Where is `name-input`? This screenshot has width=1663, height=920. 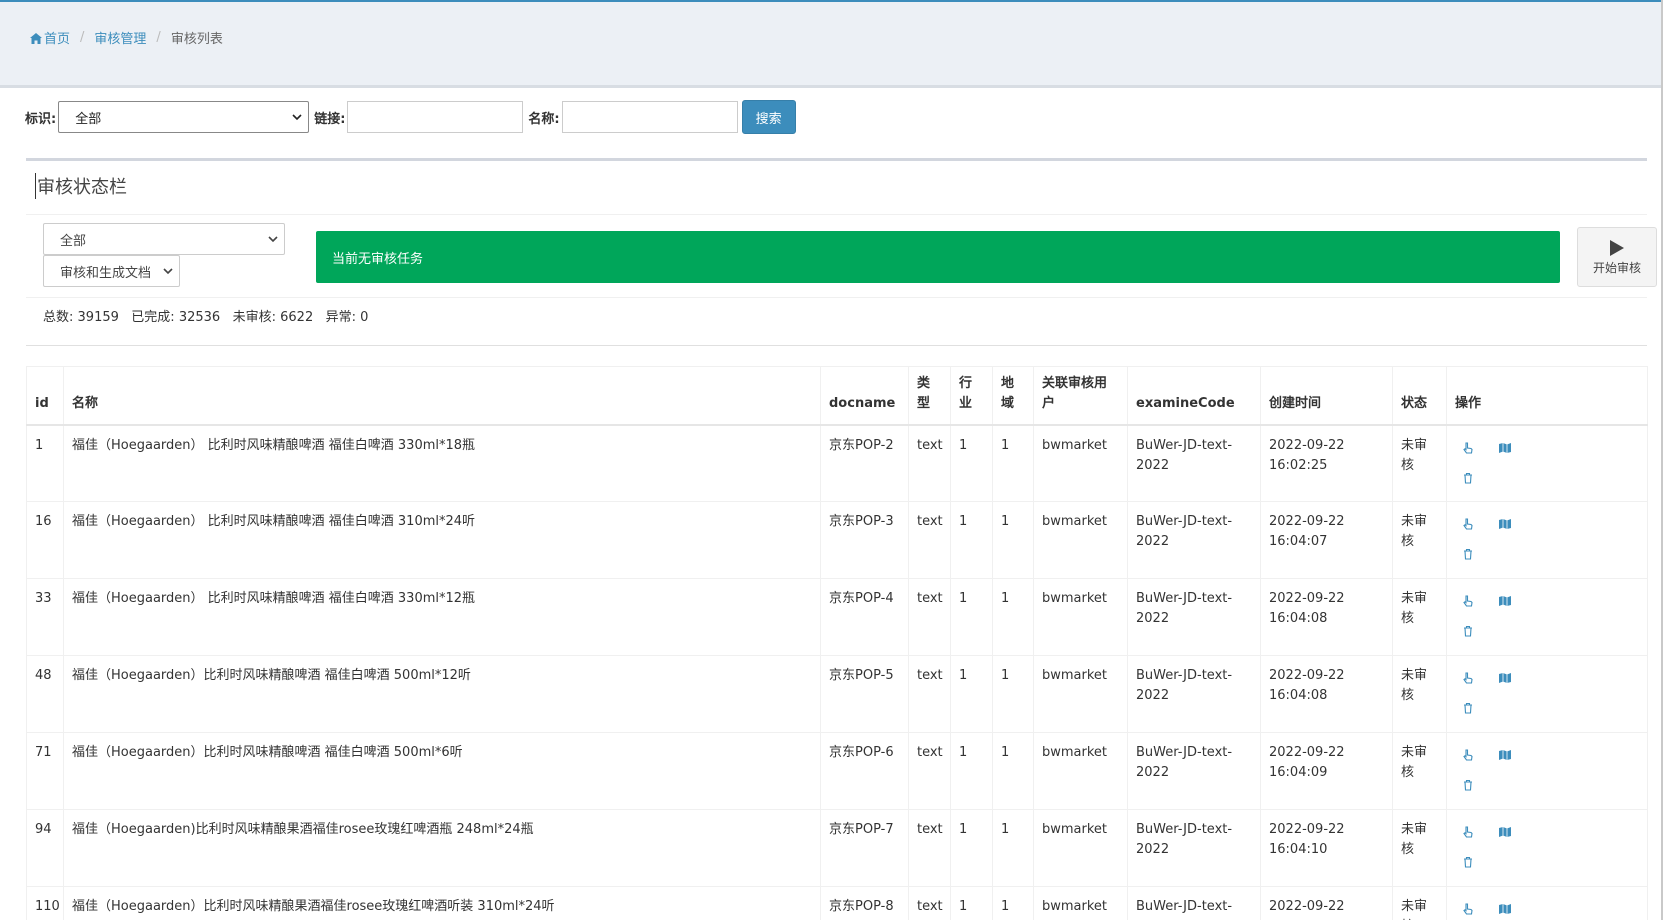
name-input is located at coordinates (649, 117).